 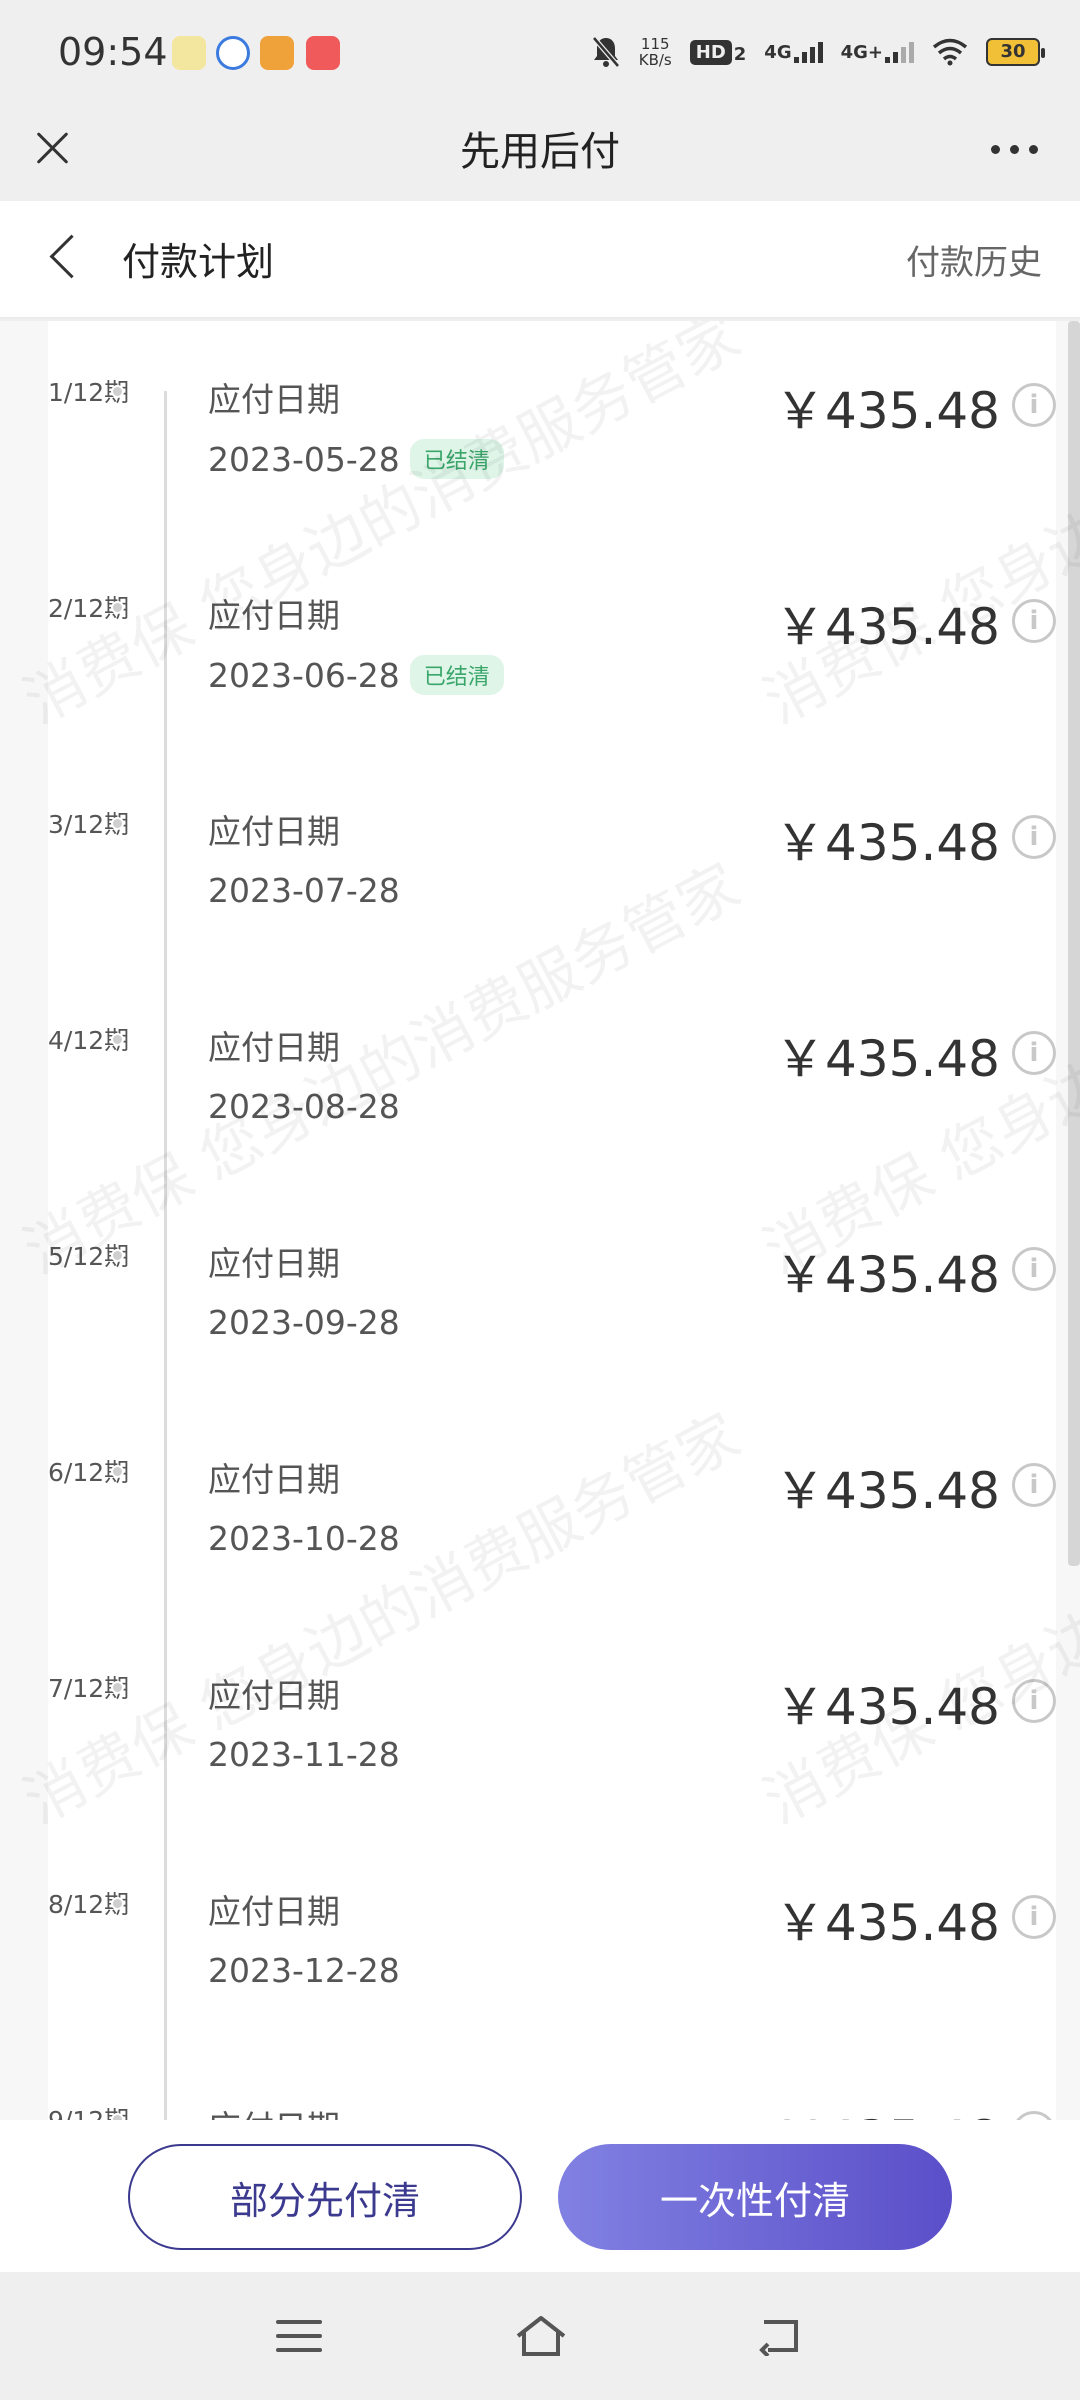 I want to click on payment-row: 4/12期 应付日期 2023-08-28 ￥435.48 i, so click(x=552, y=1077).